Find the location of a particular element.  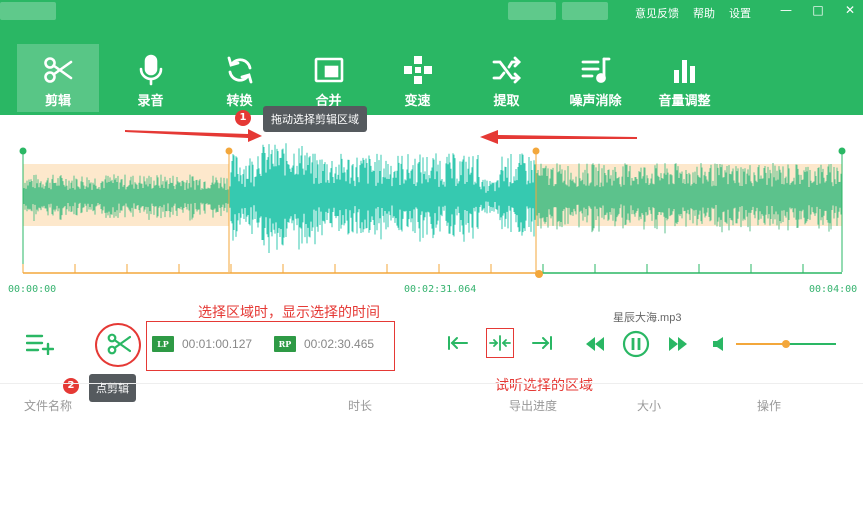

tool-record-label: 录音 is located at coordinates (150, 101).